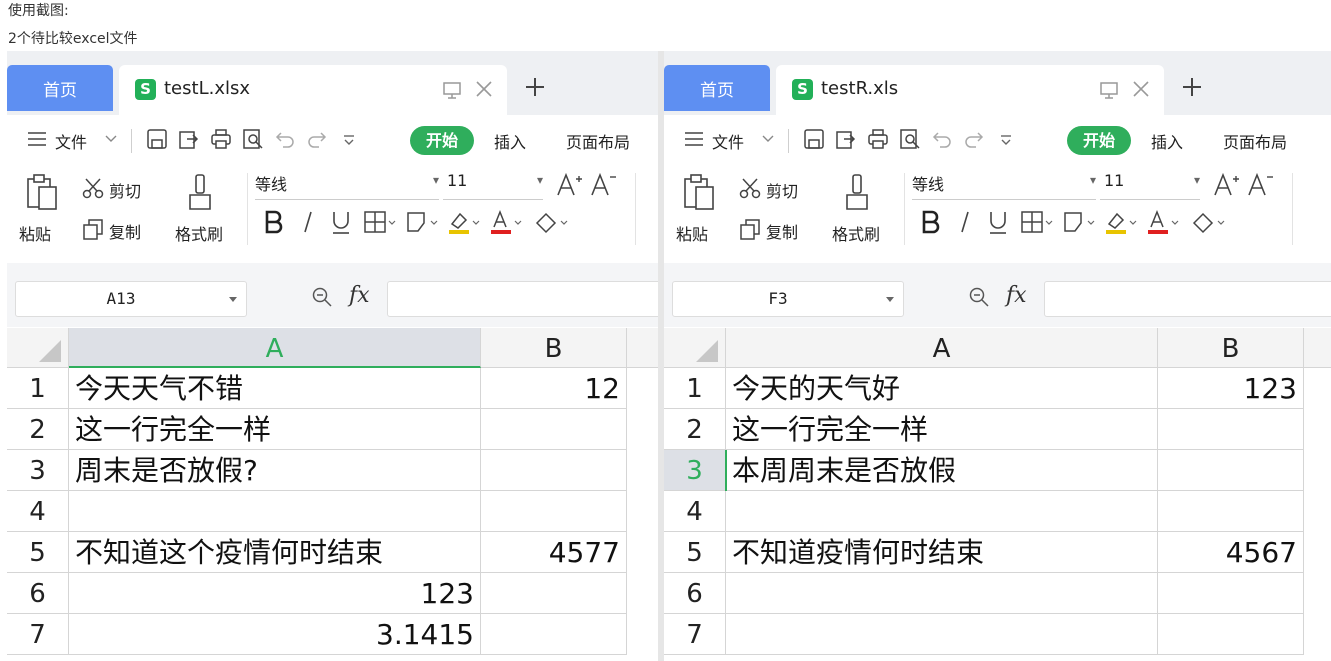 The image size is (1331, 661). What do you see at coordinates (38, 511) in the screenshot?
I see `row-header: 4` at bounding box center [38, 511].